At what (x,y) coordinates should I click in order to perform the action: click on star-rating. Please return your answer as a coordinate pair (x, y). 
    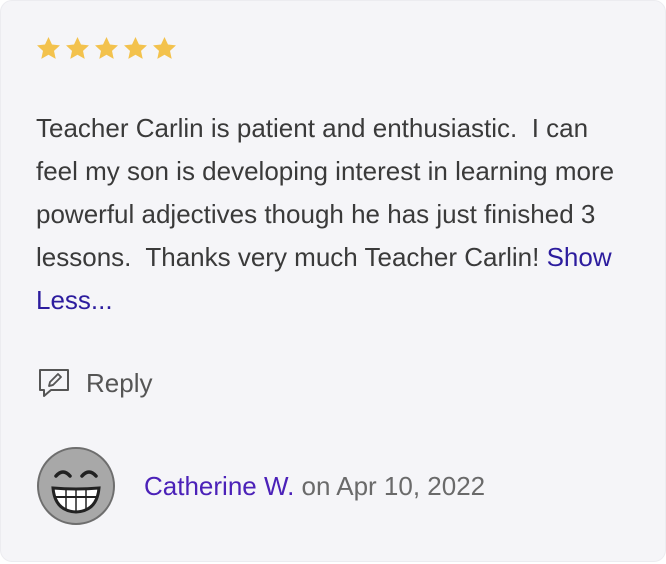
    Looking at the image, I should click on (106, 48).